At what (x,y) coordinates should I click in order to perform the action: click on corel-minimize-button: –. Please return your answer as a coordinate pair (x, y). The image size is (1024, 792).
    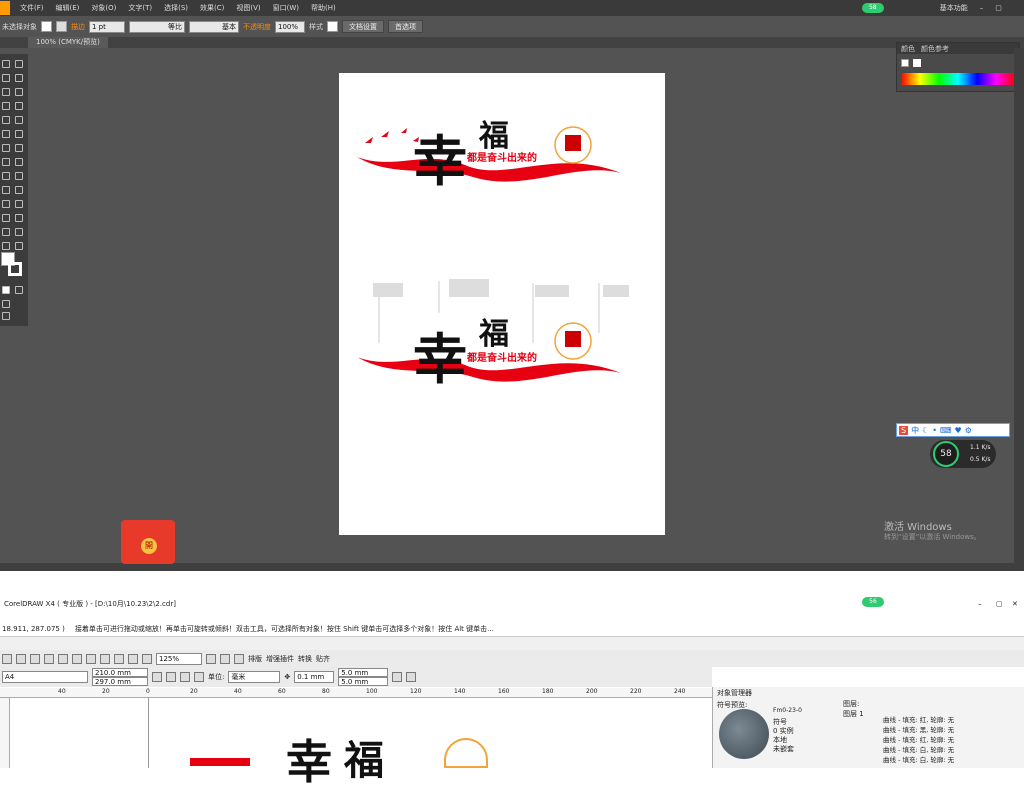
    Looking at the image, I should click on (980, 604).